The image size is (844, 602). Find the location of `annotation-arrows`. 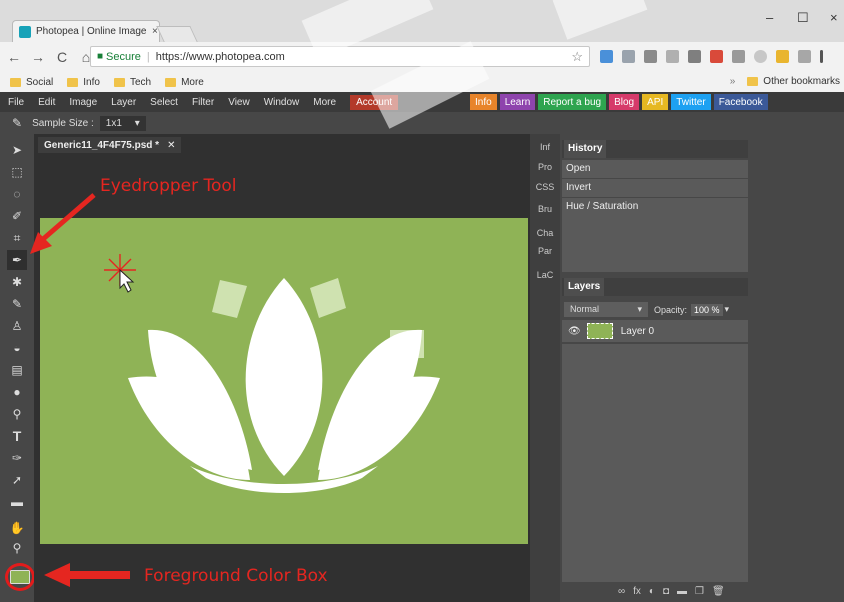

annotation-arrows is located at coordinates (80, 390).